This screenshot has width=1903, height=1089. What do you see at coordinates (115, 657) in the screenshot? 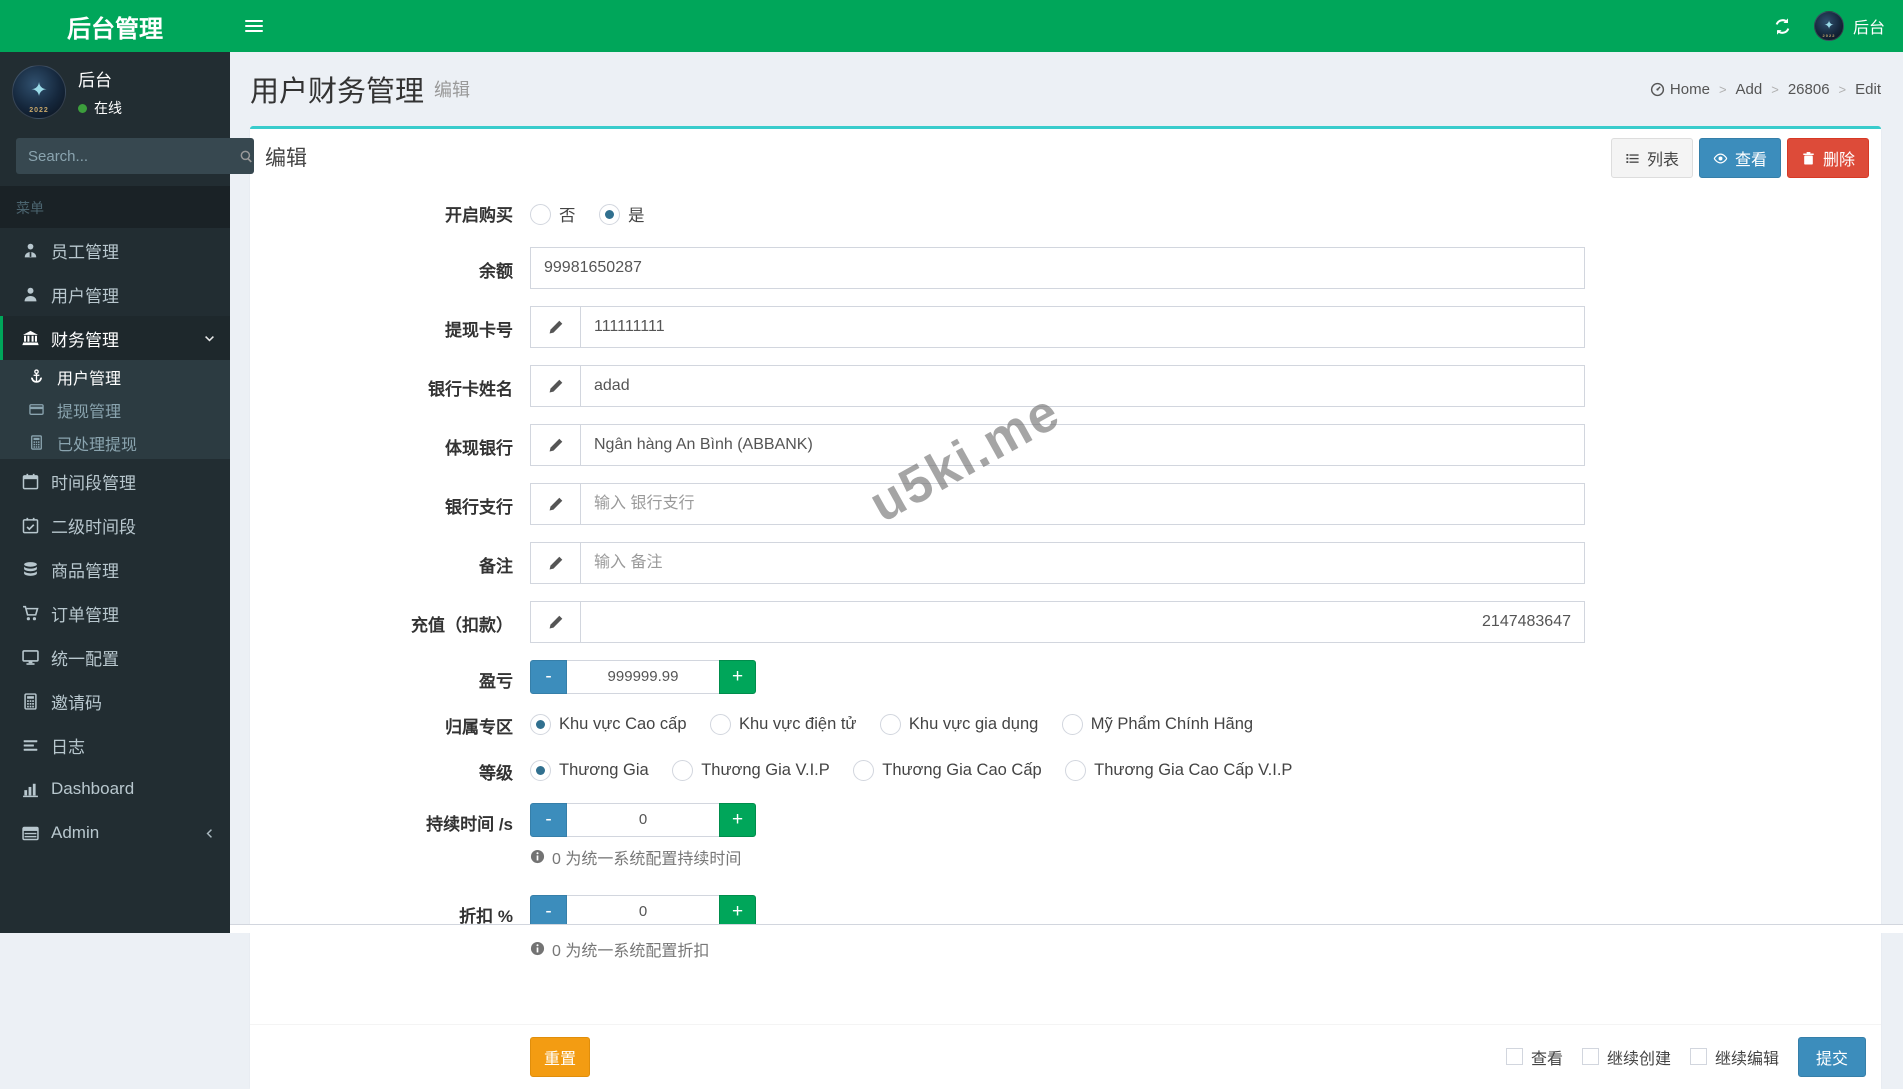
I see `sidebar-item-unified-config: 统一配置` at bounding box center [115, 657].